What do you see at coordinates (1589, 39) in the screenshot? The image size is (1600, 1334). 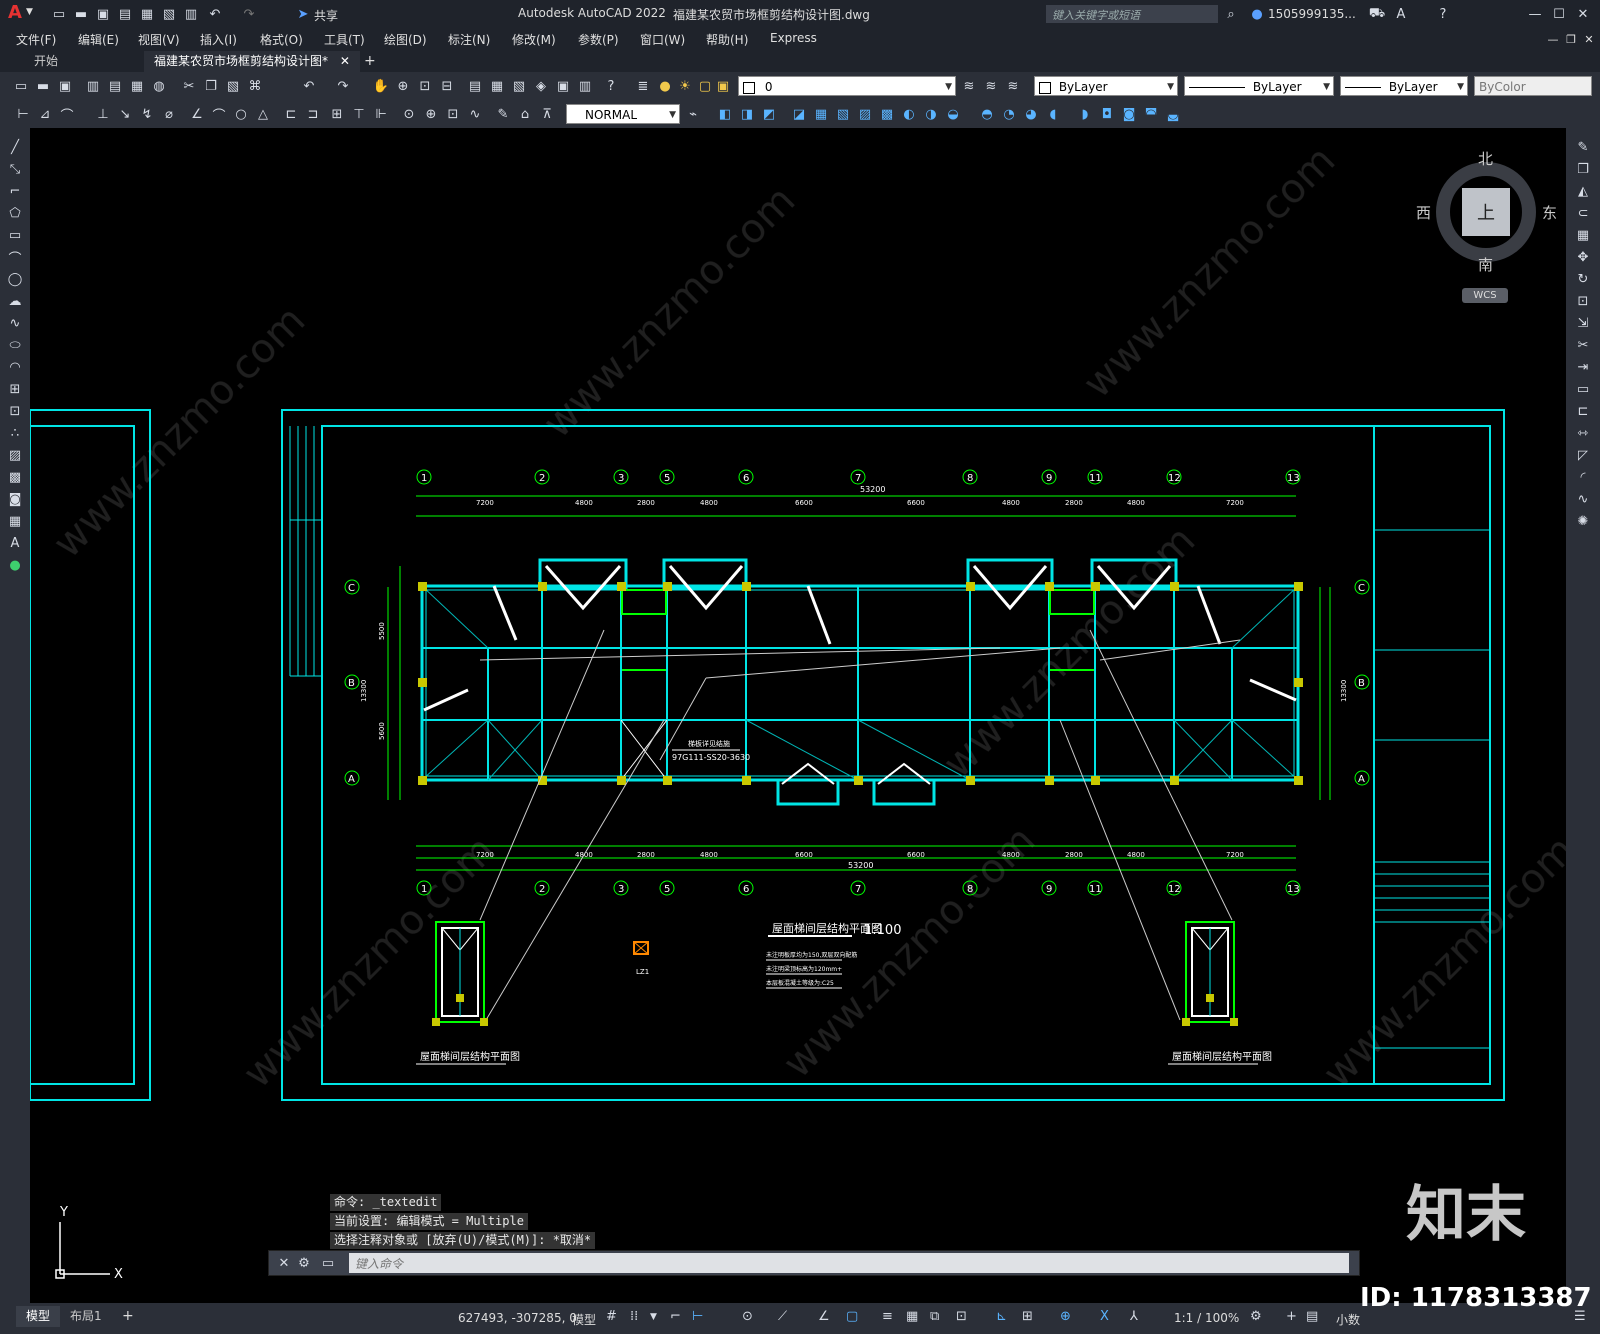 I see `doc-close-icon: ✕` at bounding box center [1589, 39].